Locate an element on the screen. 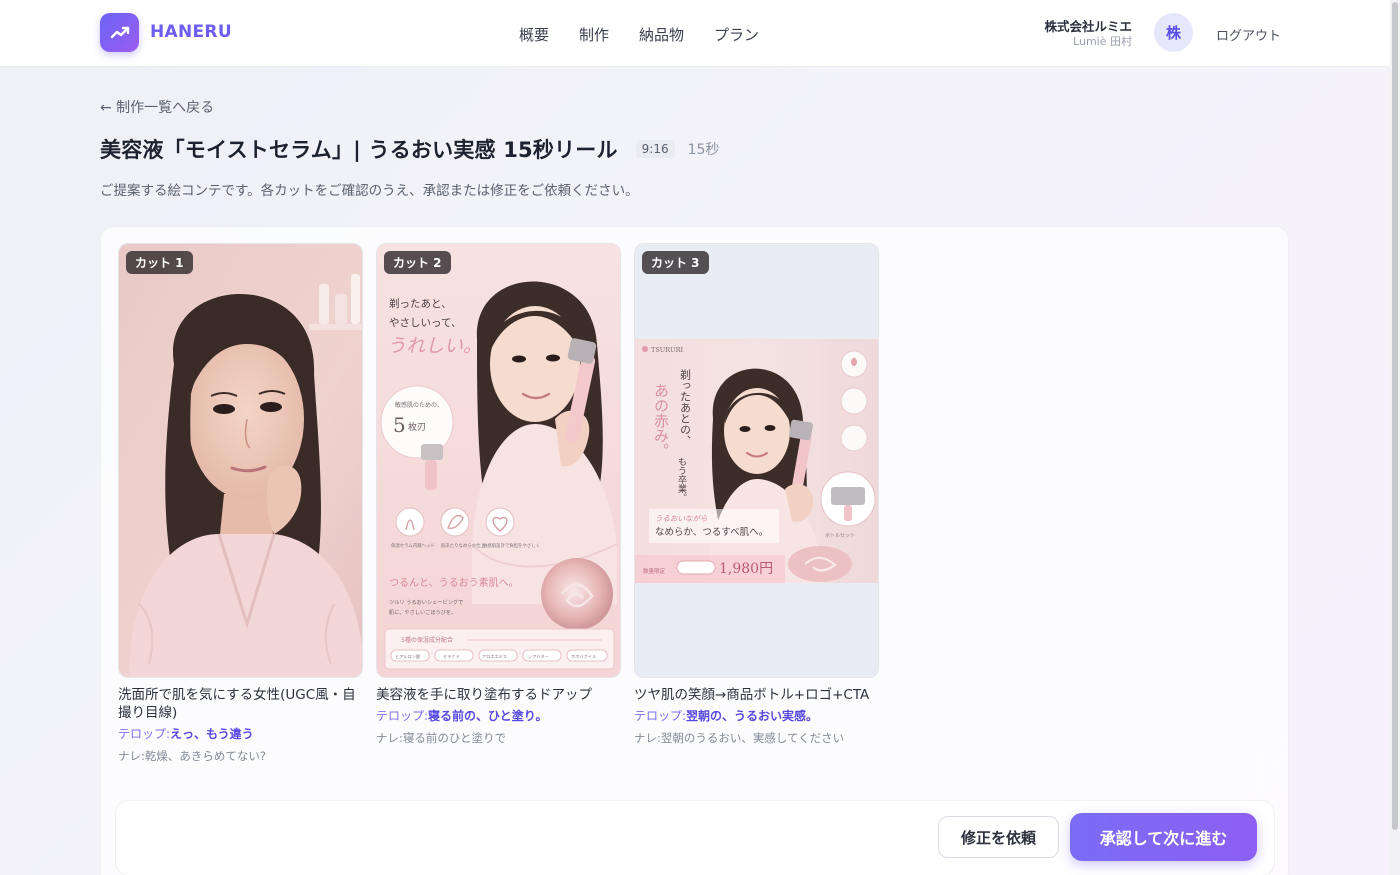  ingredient-1: ヒアルロン酸 is located at coordinates (408, 656).